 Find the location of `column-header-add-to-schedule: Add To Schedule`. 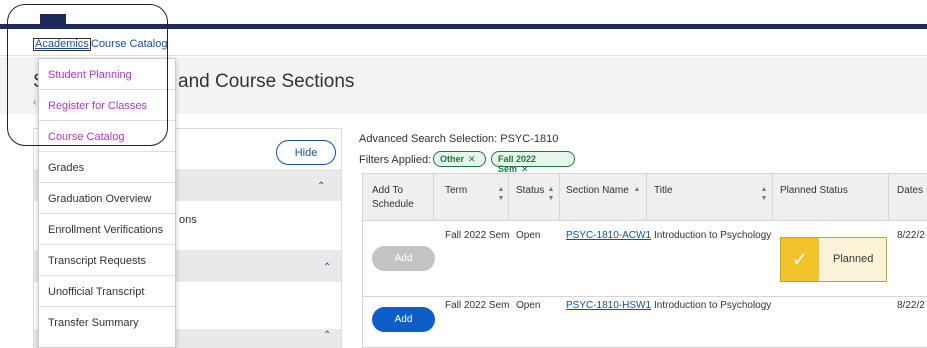

column-header-add-to-schedule: Add To Schedule is located at coordinates (393, 197).